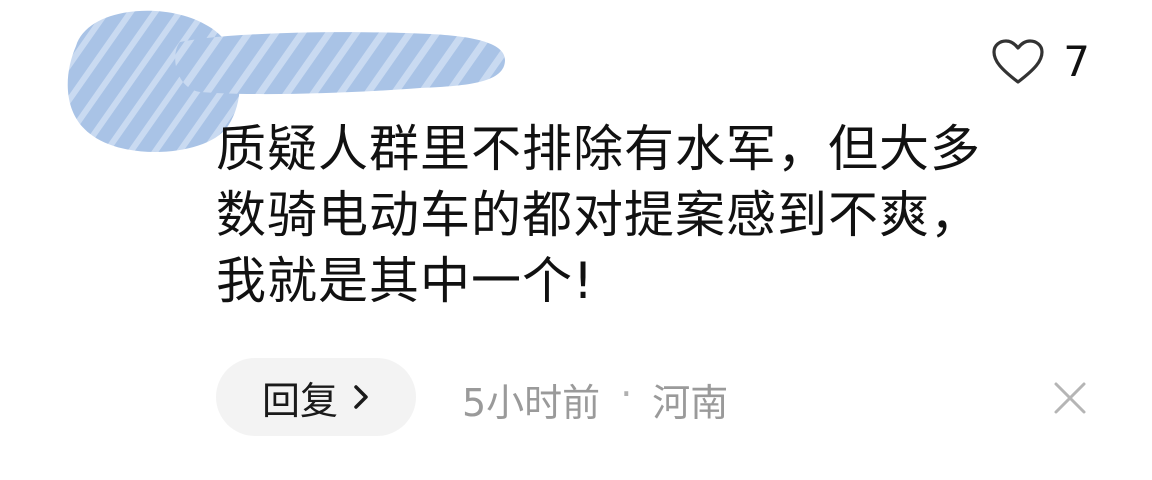 This screenshot has width=1152, height=480. What do you see at coordinates (598, 215) in the screenshot?
I see `comment-line: 数骑电动车的都对提案感到不爽，` at bounding box center [598, 215].